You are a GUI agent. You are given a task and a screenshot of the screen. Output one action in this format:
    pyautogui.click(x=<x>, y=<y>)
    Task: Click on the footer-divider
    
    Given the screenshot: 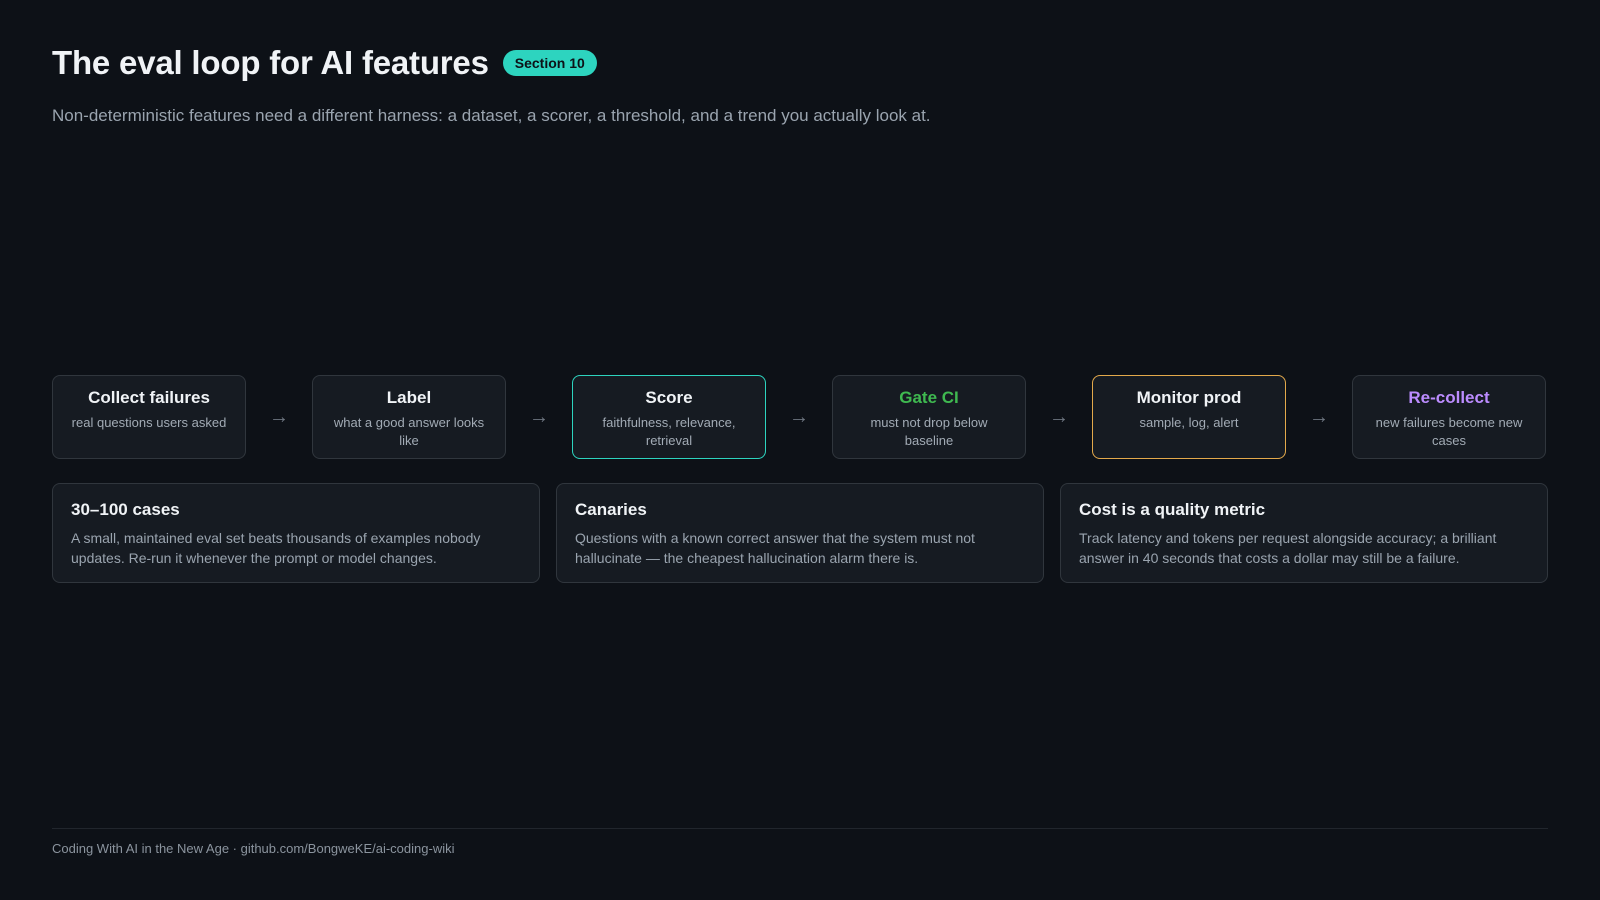 What is the action you would take?
    pyautogui.click(x=800, y=828)
    